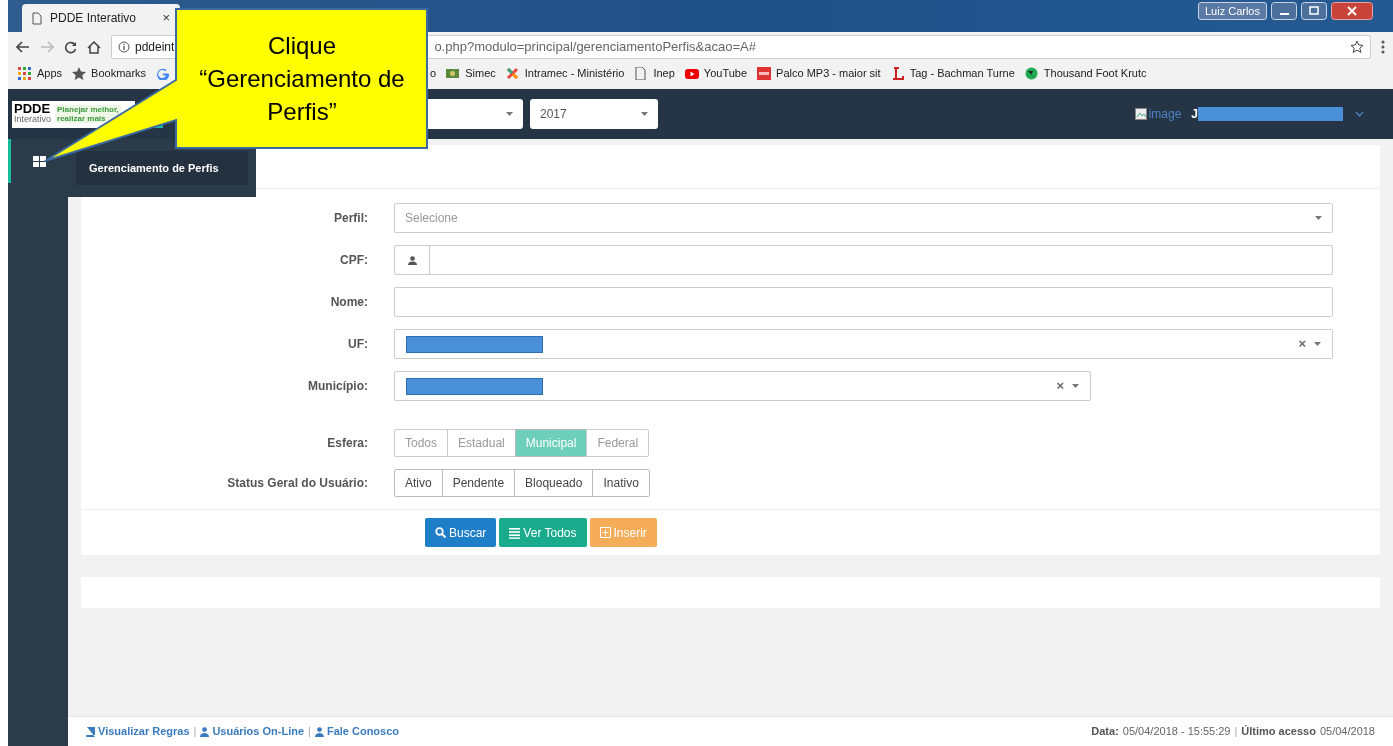 The width and height of the screenshot is (1393, 746). I want to click on status-option: Ativo, so click(418, 483).